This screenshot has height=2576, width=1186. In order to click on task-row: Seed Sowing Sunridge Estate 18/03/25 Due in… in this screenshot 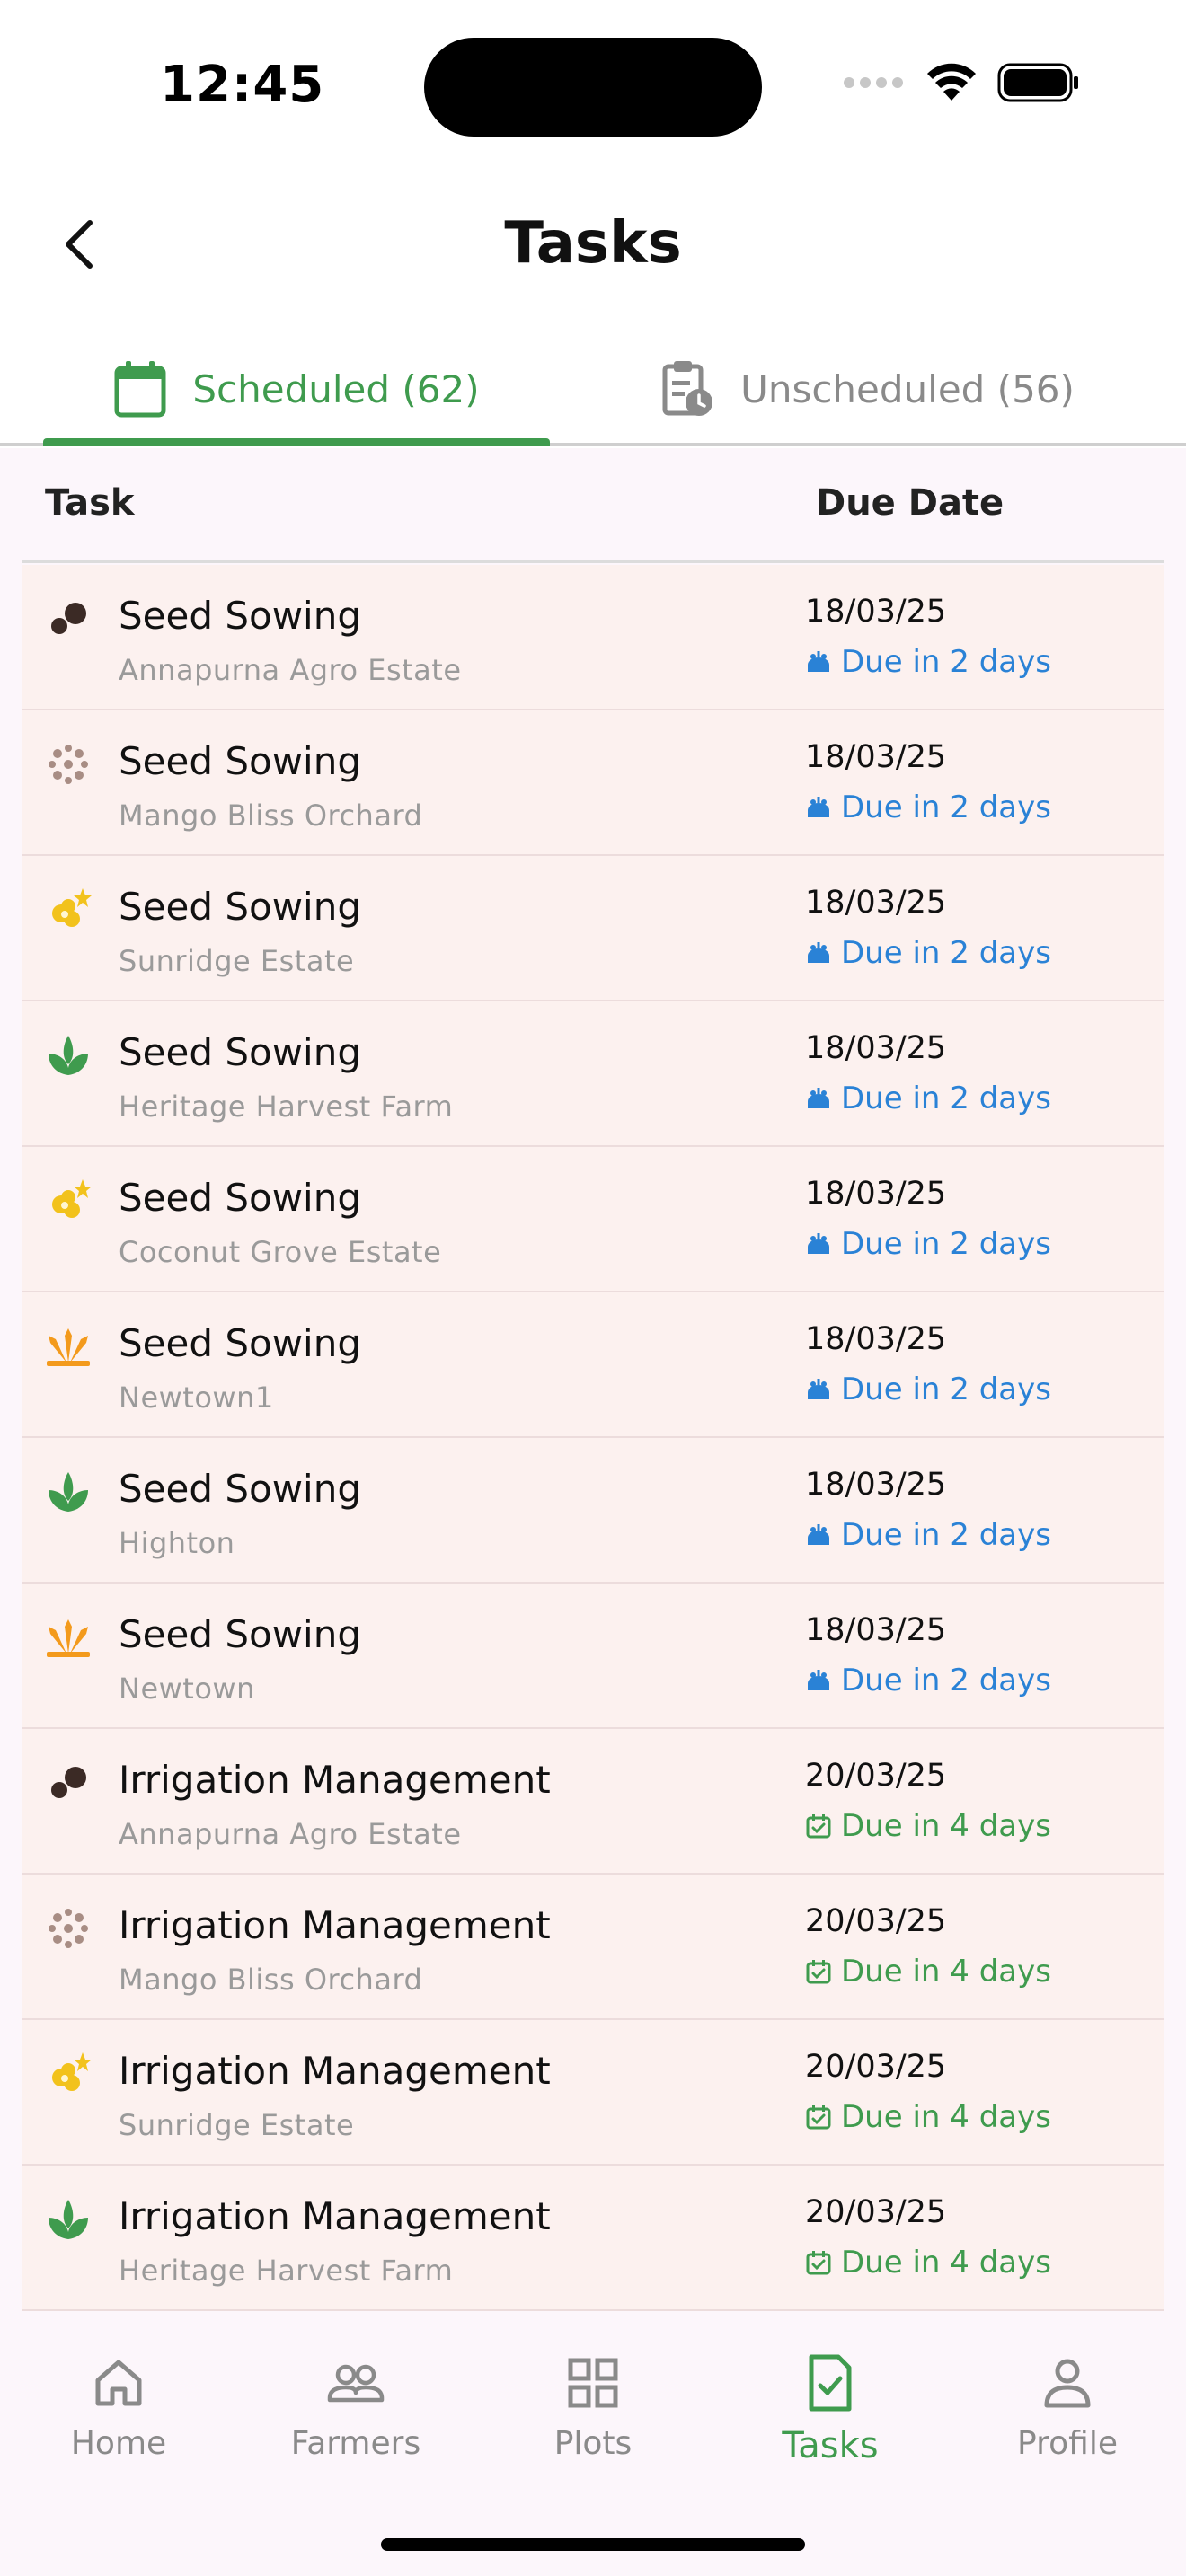, I will do `click(593, 928)`.